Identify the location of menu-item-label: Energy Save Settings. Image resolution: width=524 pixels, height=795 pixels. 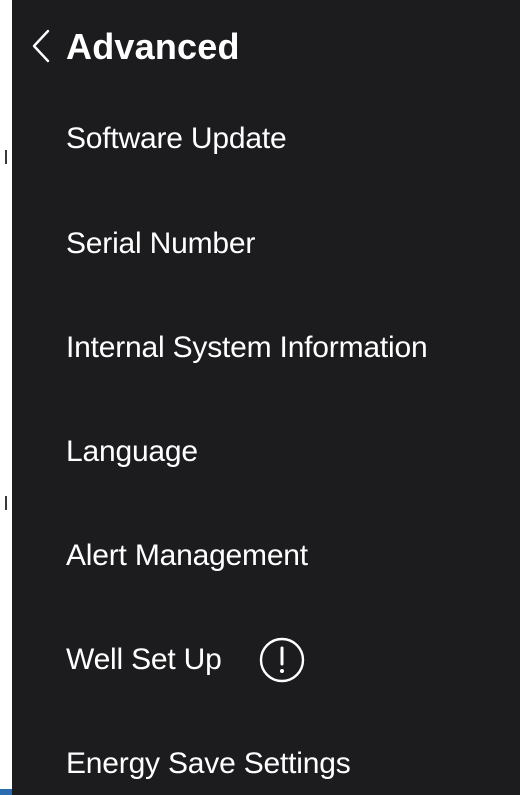
(208, 763).